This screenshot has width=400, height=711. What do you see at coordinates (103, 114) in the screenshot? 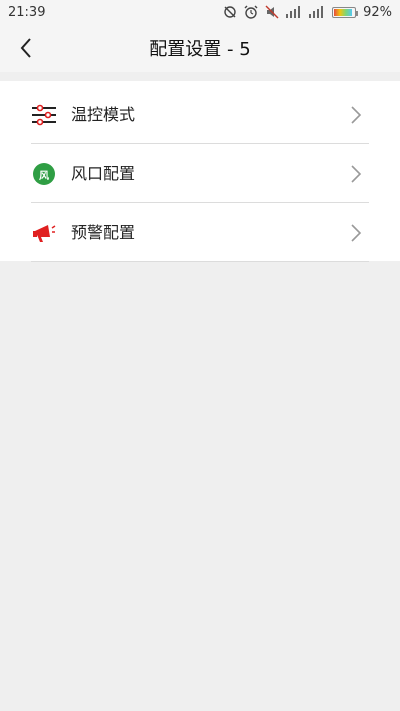
I see `menu-item-label: 温控模式` at bounding box center [103, 114].